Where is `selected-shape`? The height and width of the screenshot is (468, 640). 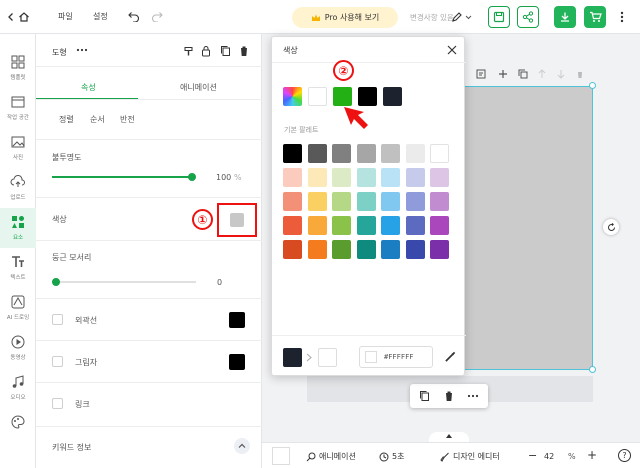 selected-shape is located at coordinates (524, 228).